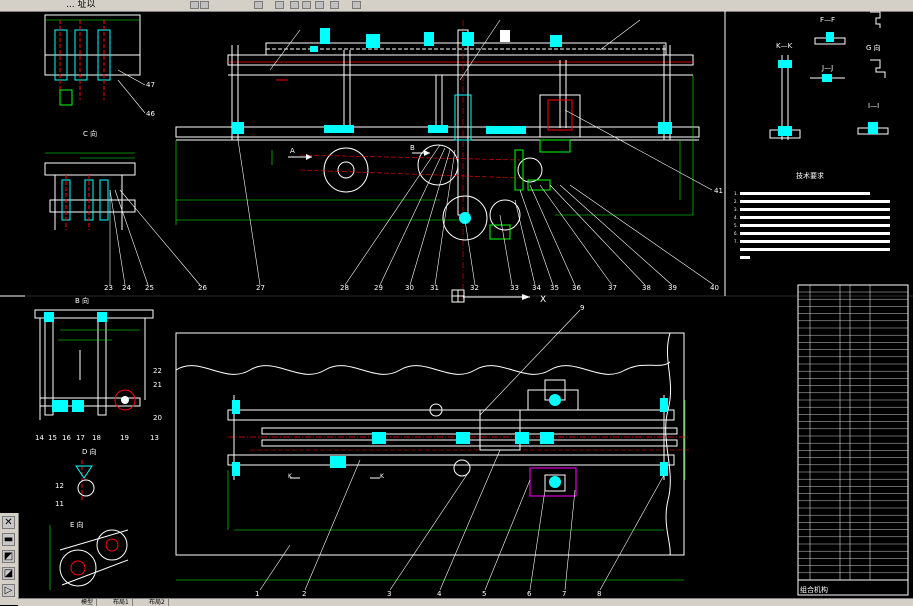 Image resolution: width=913 pixels, height=606 pixels. What do you see at coordinates (39, 438) in the screenshot?
I see `svg-text: 14` at bounding box center [39, 438].